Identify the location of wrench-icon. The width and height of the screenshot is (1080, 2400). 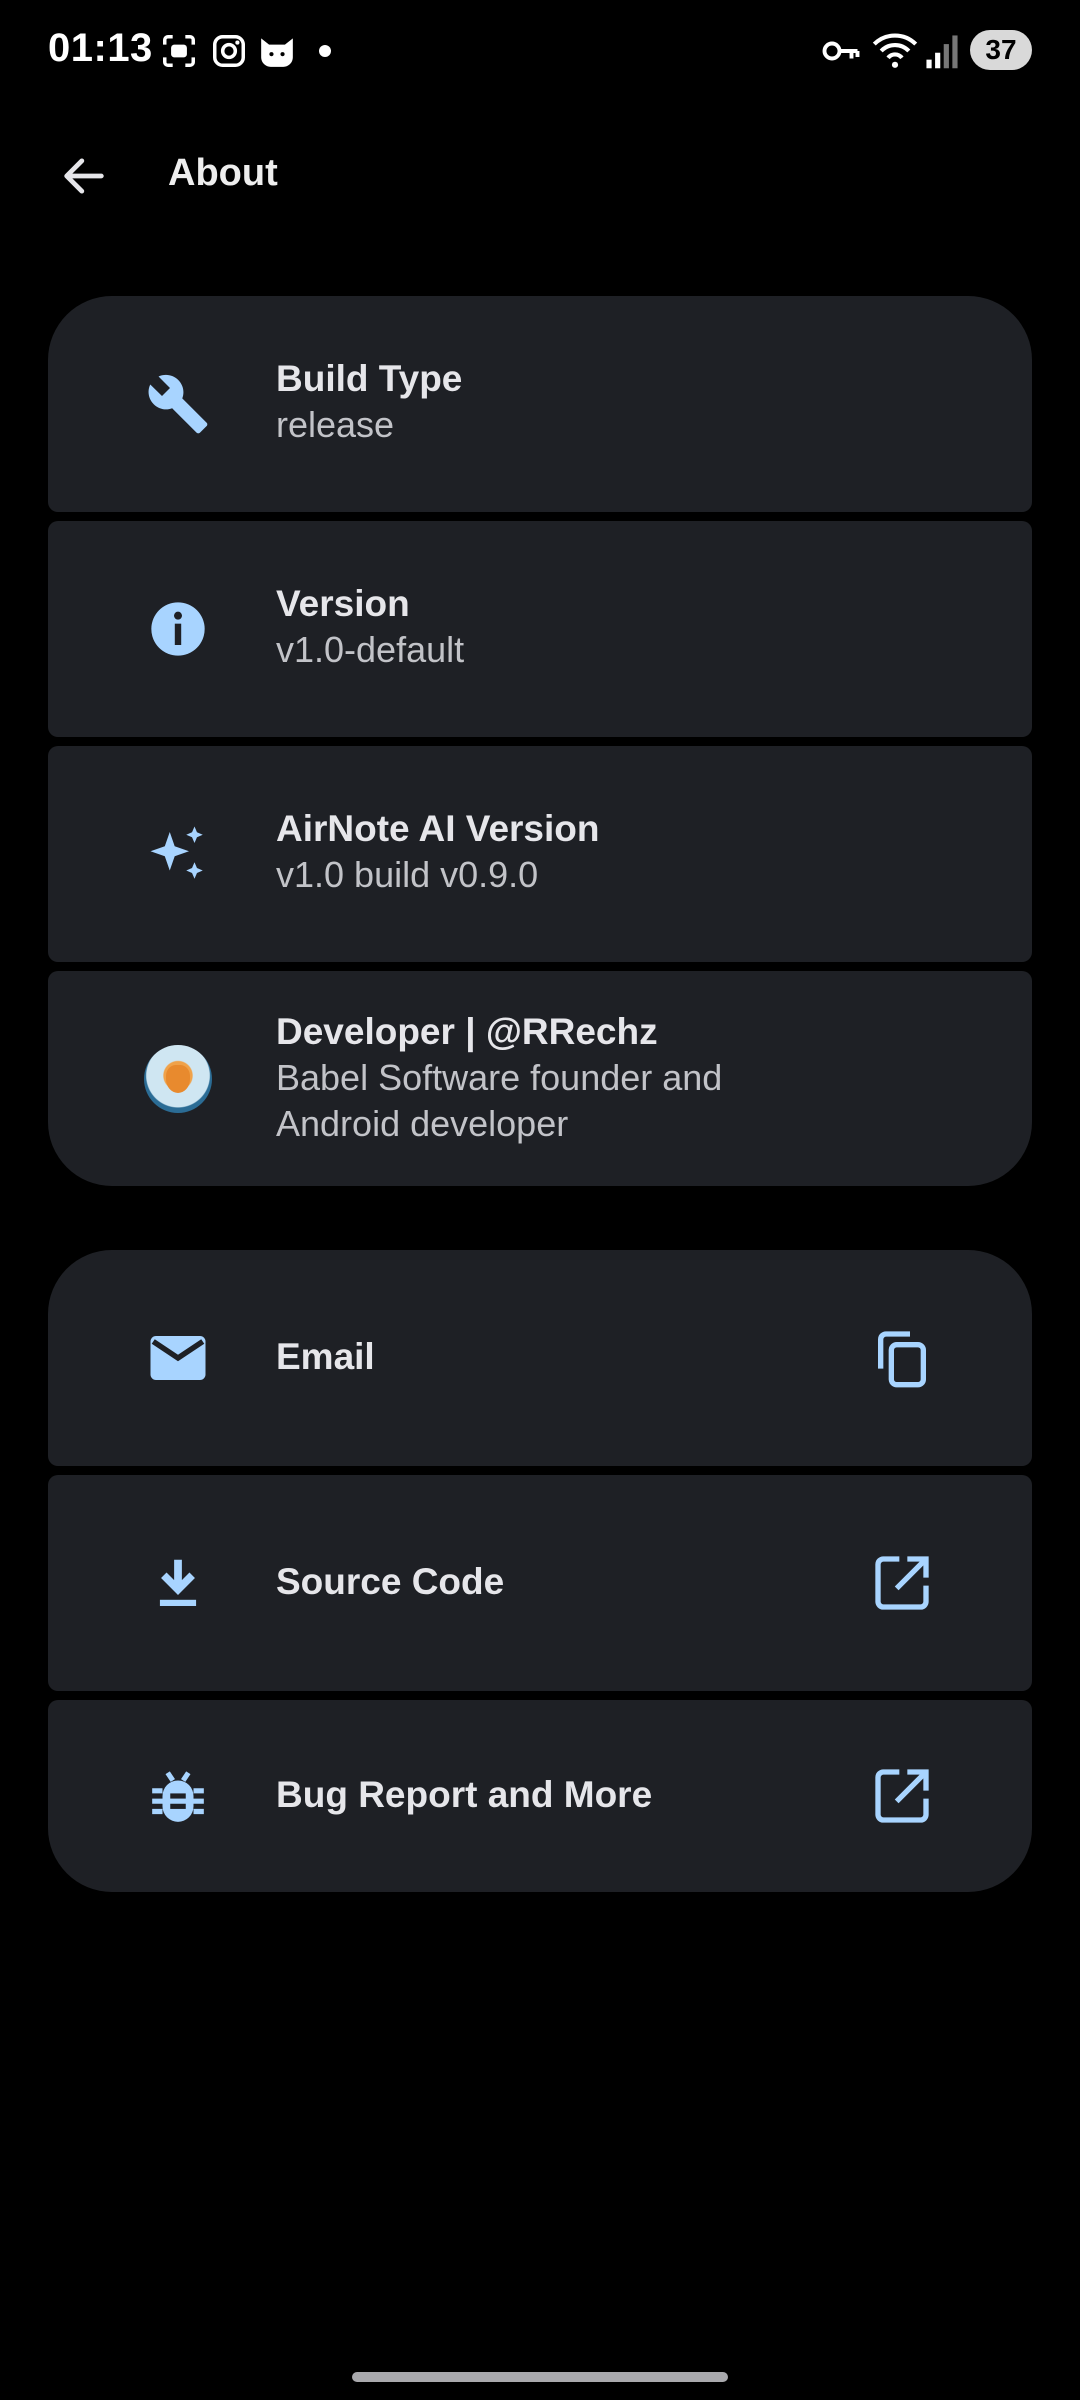
(178, 404).